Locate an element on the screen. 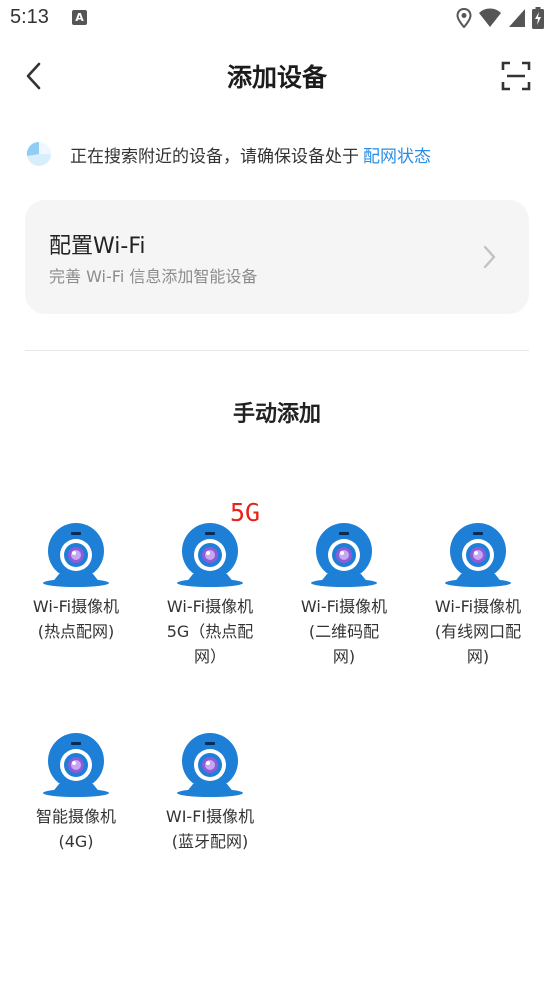 The height and width of the screenshot is (984, 554). device-label: Wi-Fi摄像机 (有线网口配 网) is located at coordinates (478, 631).